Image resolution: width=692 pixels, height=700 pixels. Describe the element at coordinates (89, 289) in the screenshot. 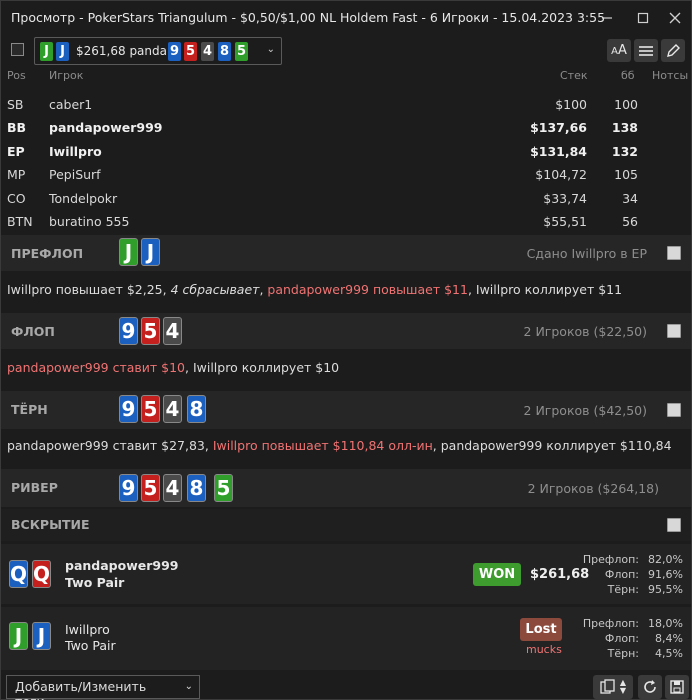

I see `action-text: Iwillpro повышает $2,25,` at that location.